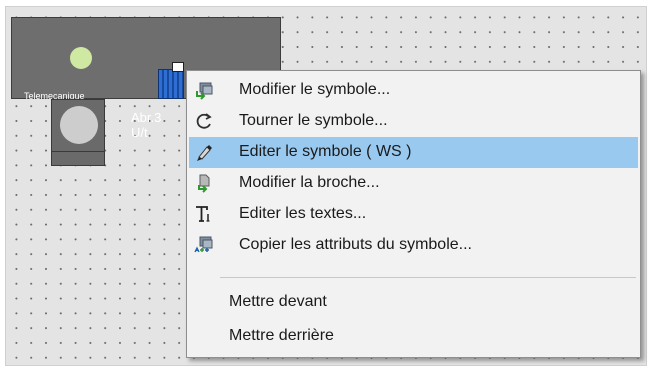 This screenshot has width=653, height=369. I want to click on menu-item-label: Mettre derrière, so click(281, 335).